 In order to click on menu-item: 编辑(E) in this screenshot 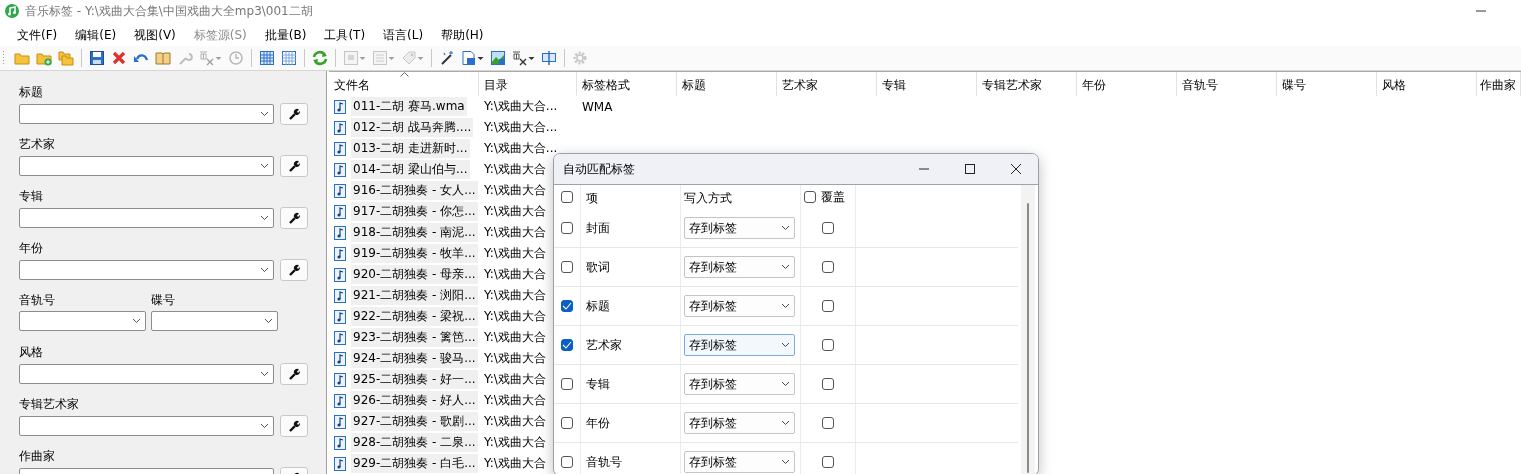, I will do `click(96, 35)`.